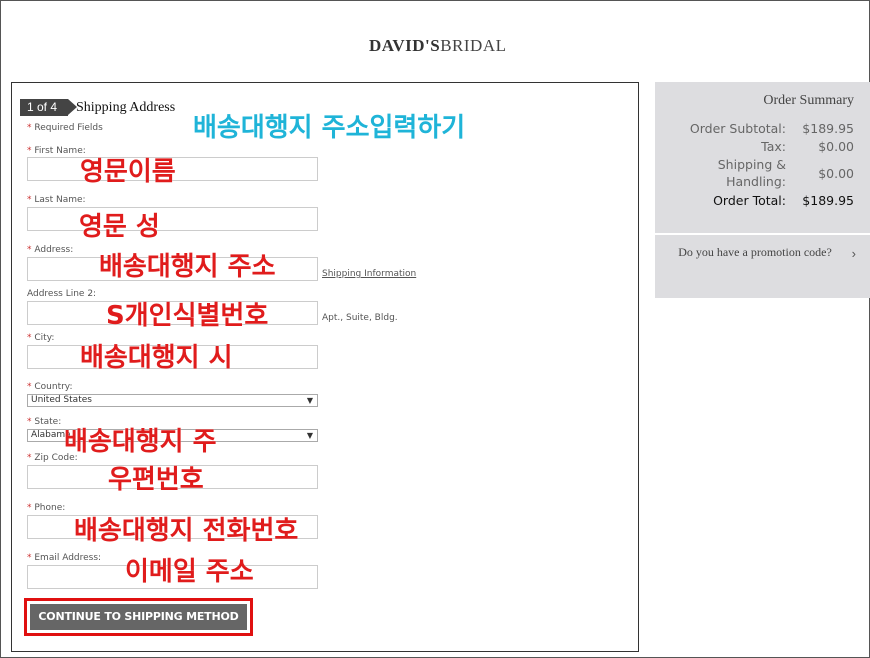  Describe the element at coordinates (54, 250) in the screenshot. I see `address-label-text: Address:` at that location.